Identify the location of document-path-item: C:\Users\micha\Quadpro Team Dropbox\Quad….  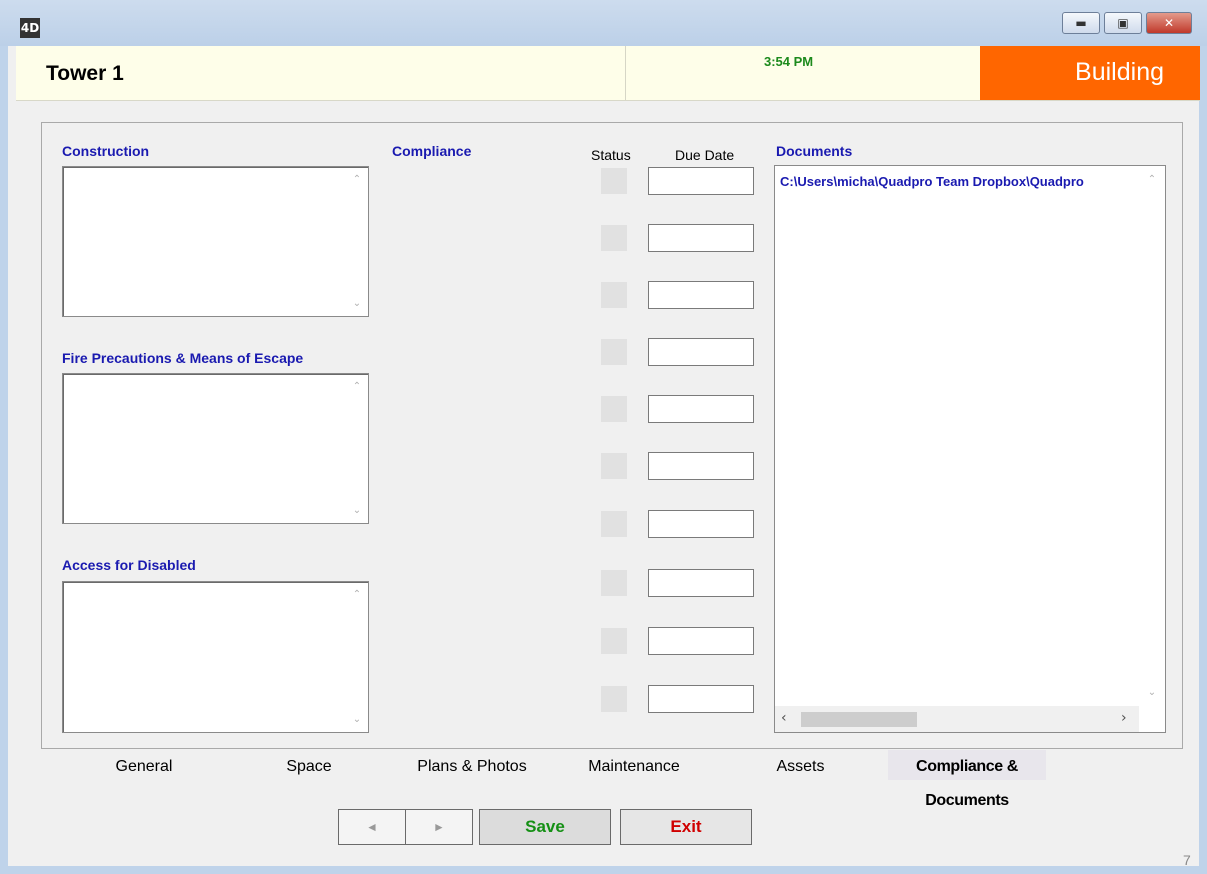
(957, 181).